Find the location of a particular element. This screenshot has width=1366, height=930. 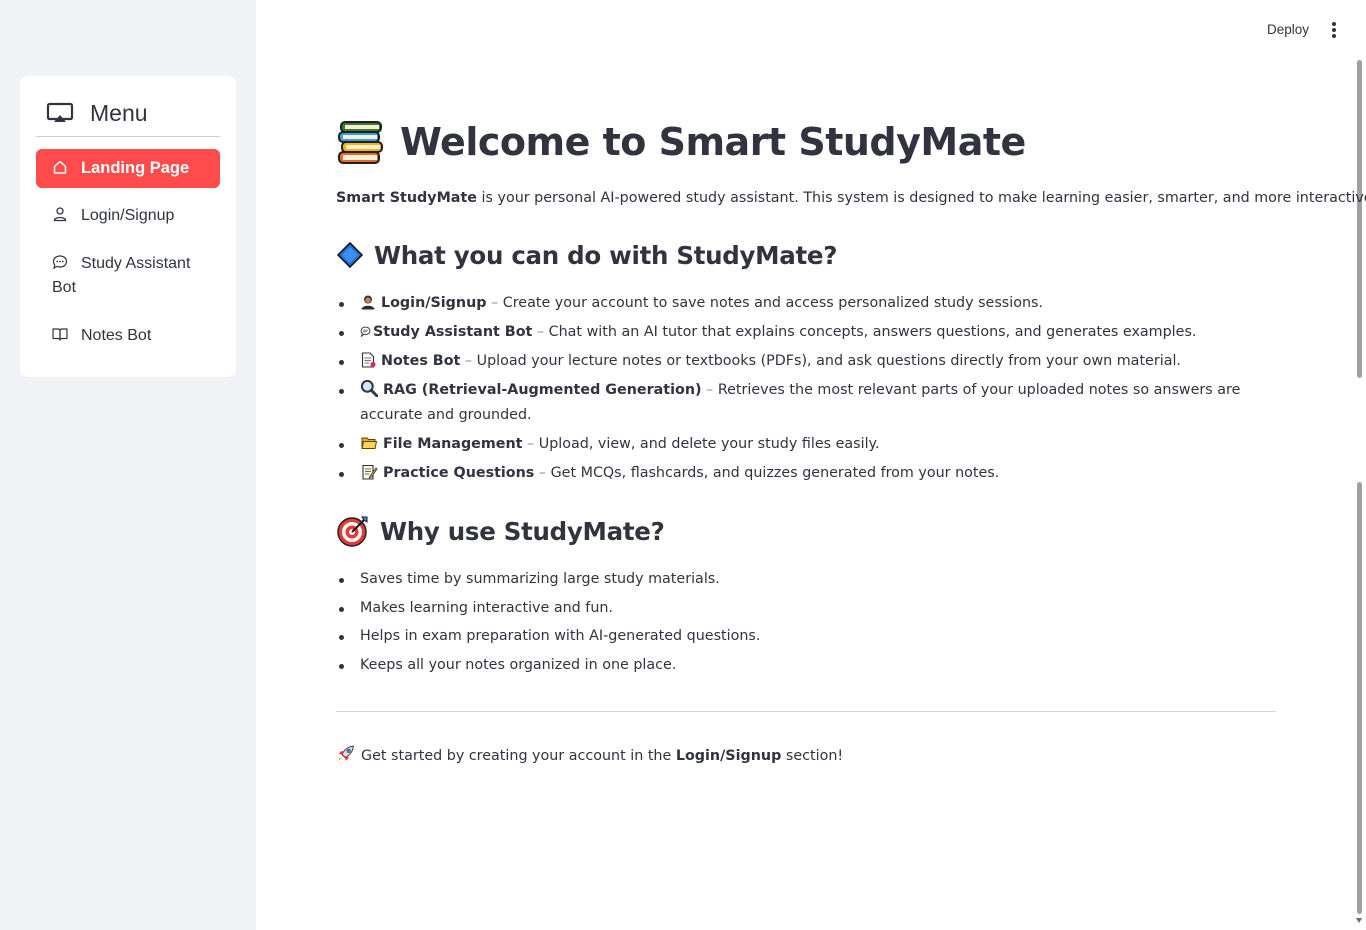

feature-name: RAG (Retrieval-Augmented Generation) is located at coordinates (542, 390).